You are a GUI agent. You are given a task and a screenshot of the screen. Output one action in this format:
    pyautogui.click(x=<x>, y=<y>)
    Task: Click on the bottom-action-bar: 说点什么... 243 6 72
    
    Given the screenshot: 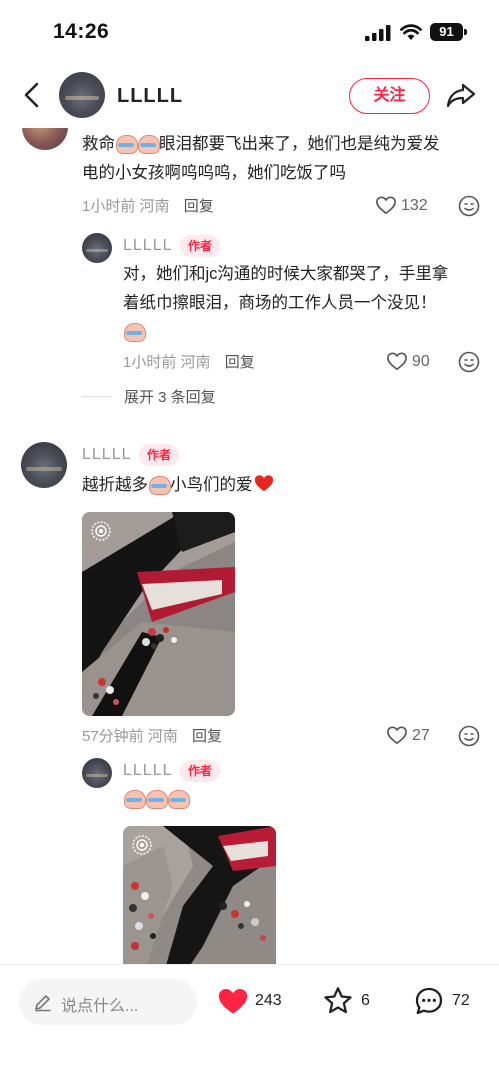 What is the action you would take?
    pyautogui.click(x=249, y=1022)
    